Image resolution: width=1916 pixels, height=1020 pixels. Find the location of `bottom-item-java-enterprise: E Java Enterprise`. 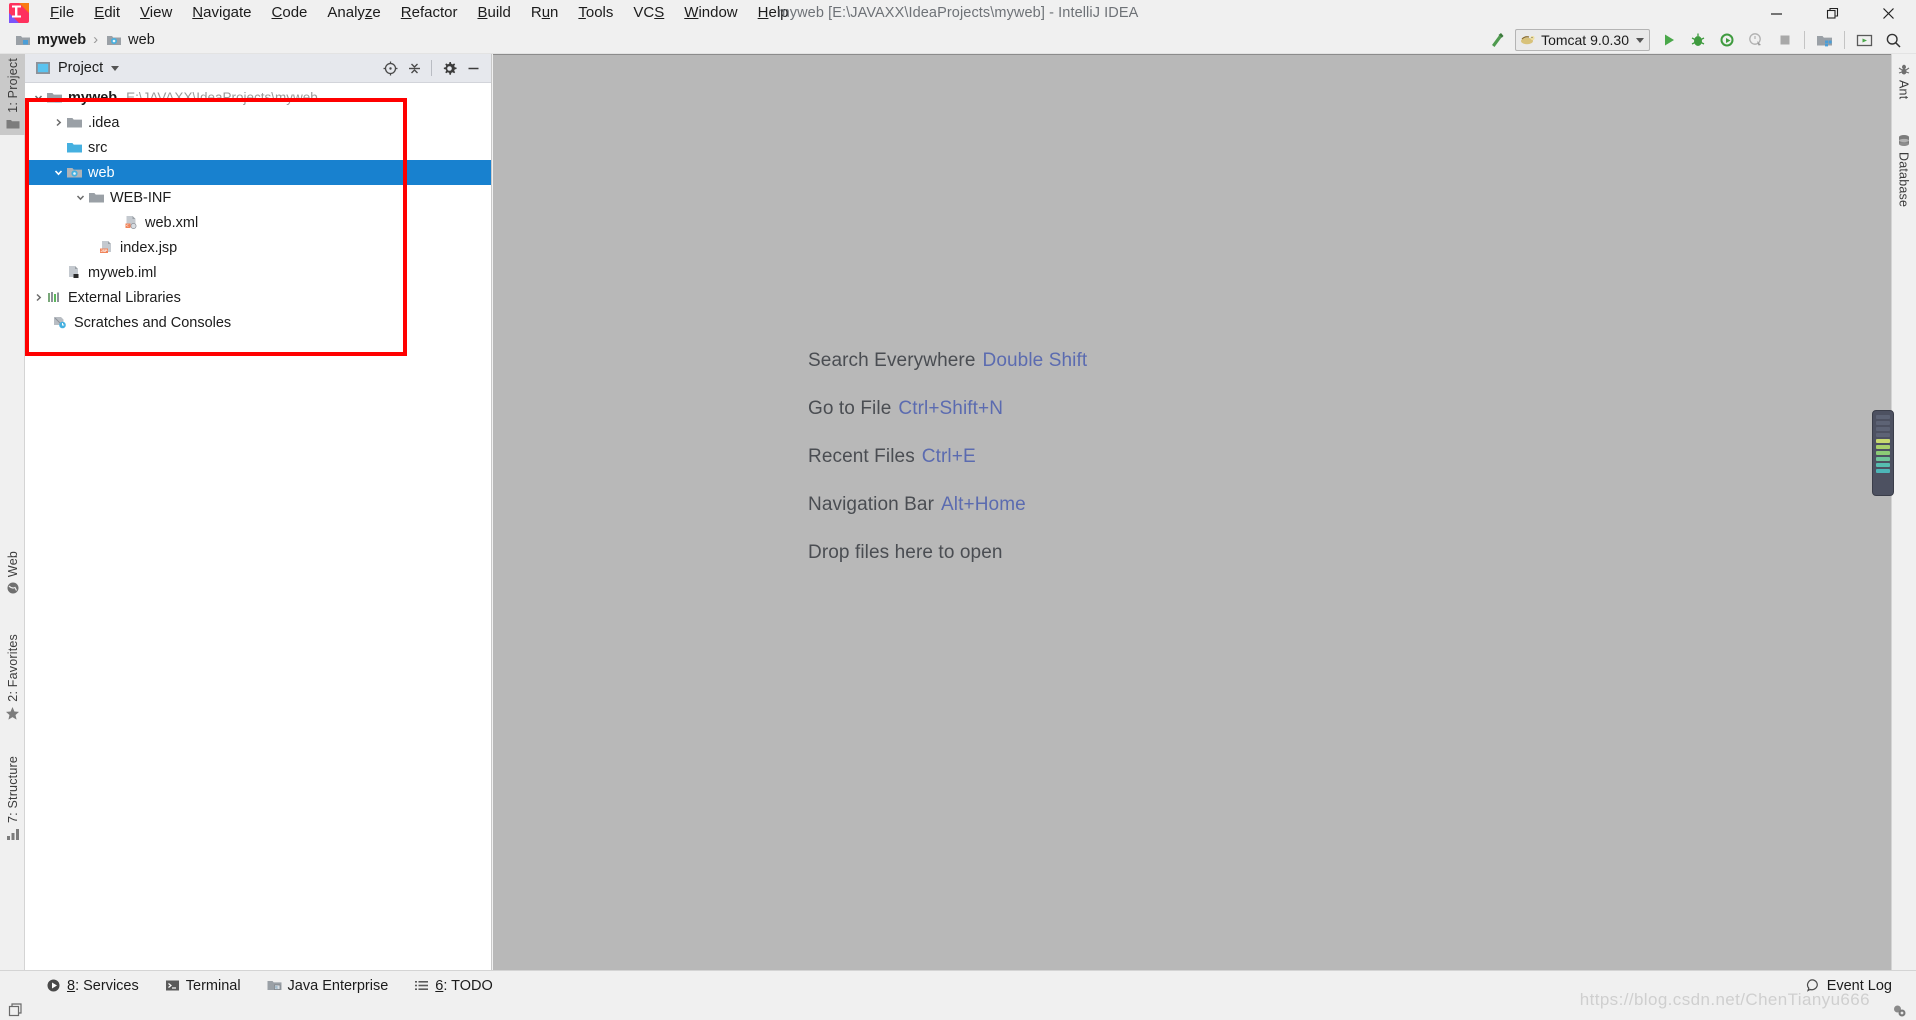

bottom-item-java-enterprise: E Java Enterprise is located at coordinates (328, 986).